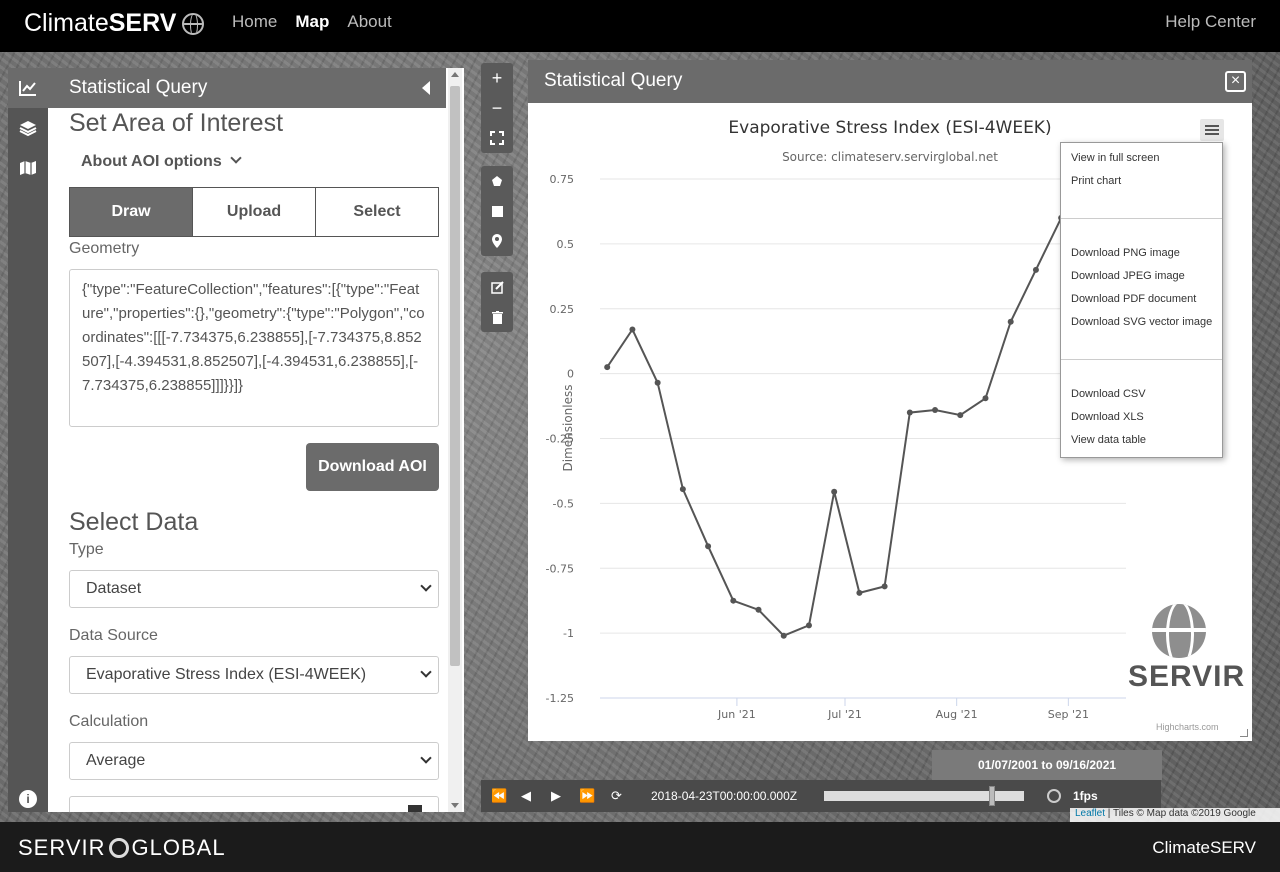 Image resolution: width=1280 pixels, height=872 pixels. What do you see at coordinates (1108, 394) in the screenshot?
I see `menu-download-csv: Download CSV` at bounding box center [1108, 394].